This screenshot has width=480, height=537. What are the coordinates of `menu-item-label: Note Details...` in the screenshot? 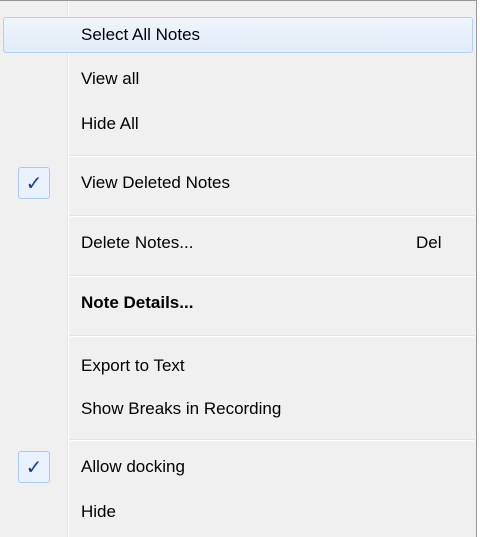 It's located at (137, 302).